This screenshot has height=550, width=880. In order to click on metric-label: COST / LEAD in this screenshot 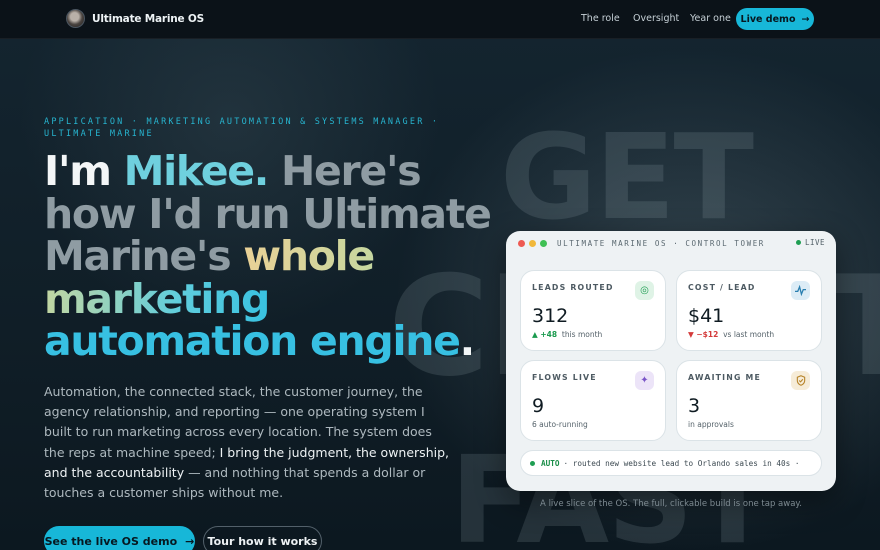, I will do `click(722, 287)`.